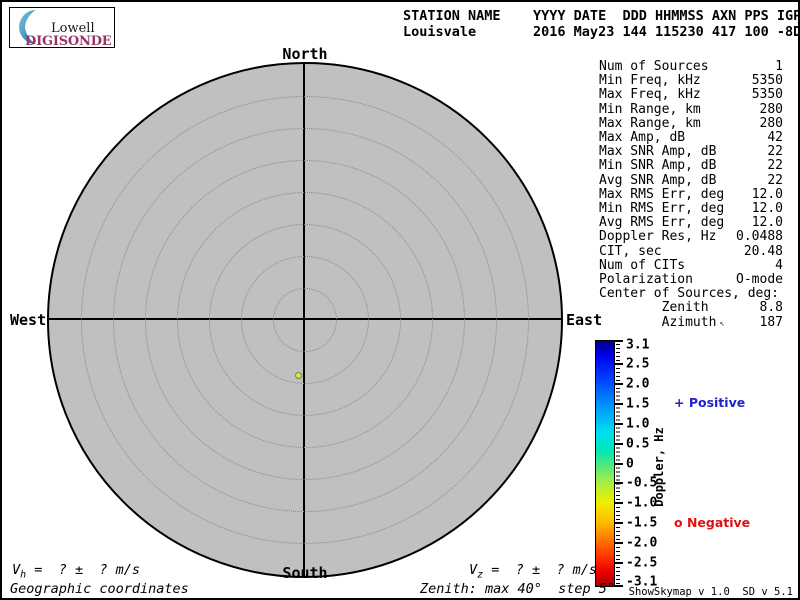 This screenshot has height=600, width=800. What do you see at coordinates (691, 251) in the screenshot?
I see `stat-row: CIT, sec 20.48` at bounding box center [691, 251].